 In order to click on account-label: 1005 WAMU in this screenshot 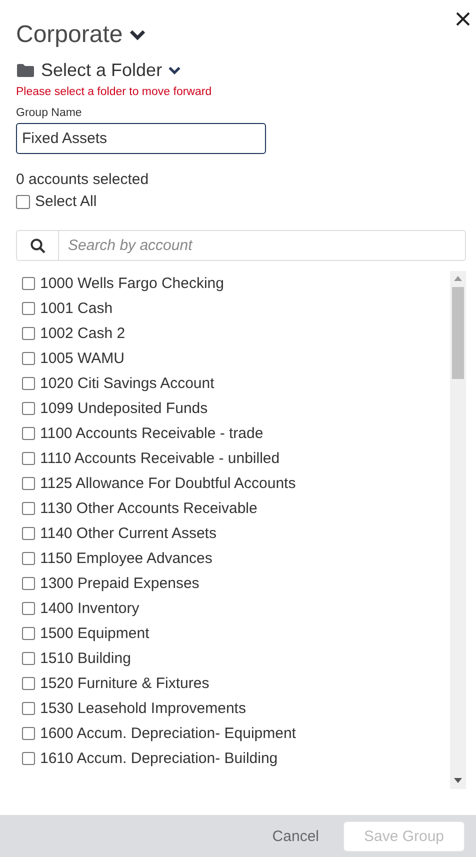, I will do `click(82, 358)`.